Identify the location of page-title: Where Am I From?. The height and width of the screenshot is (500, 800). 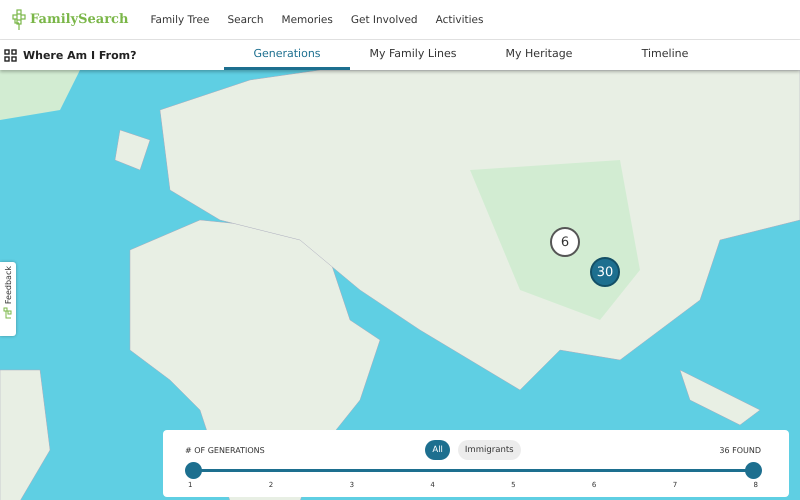
(80, 55).